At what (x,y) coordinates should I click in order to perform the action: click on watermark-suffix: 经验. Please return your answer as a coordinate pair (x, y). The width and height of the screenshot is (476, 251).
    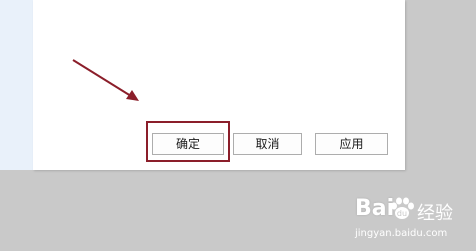
    Looking at the image, I should click on (435, 213).